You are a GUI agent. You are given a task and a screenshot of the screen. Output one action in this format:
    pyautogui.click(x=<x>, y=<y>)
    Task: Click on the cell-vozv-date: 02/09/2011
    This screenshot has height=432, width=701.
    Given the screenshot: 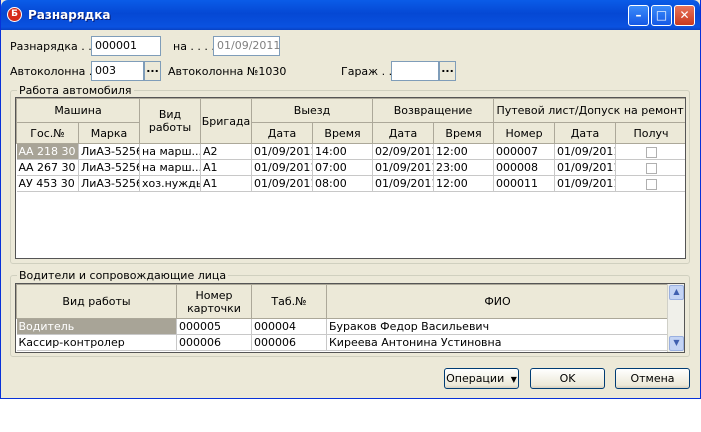 What is the action you would take?
    pyautogui.click(x=403, y=151)
    